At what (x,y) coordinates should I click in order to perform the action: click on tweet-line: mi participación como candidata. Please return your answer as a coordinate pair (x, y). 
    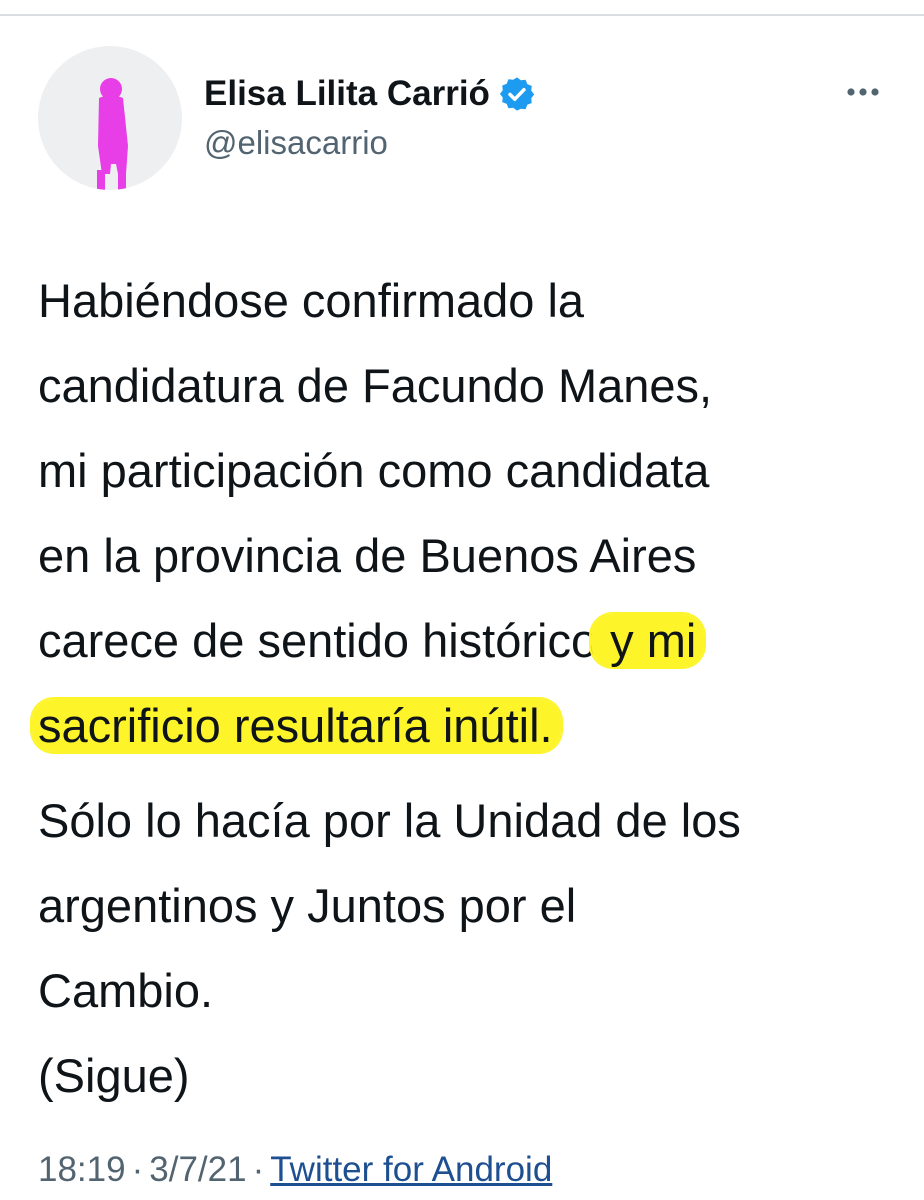
    Looking at the image, I should click on (374, 470).